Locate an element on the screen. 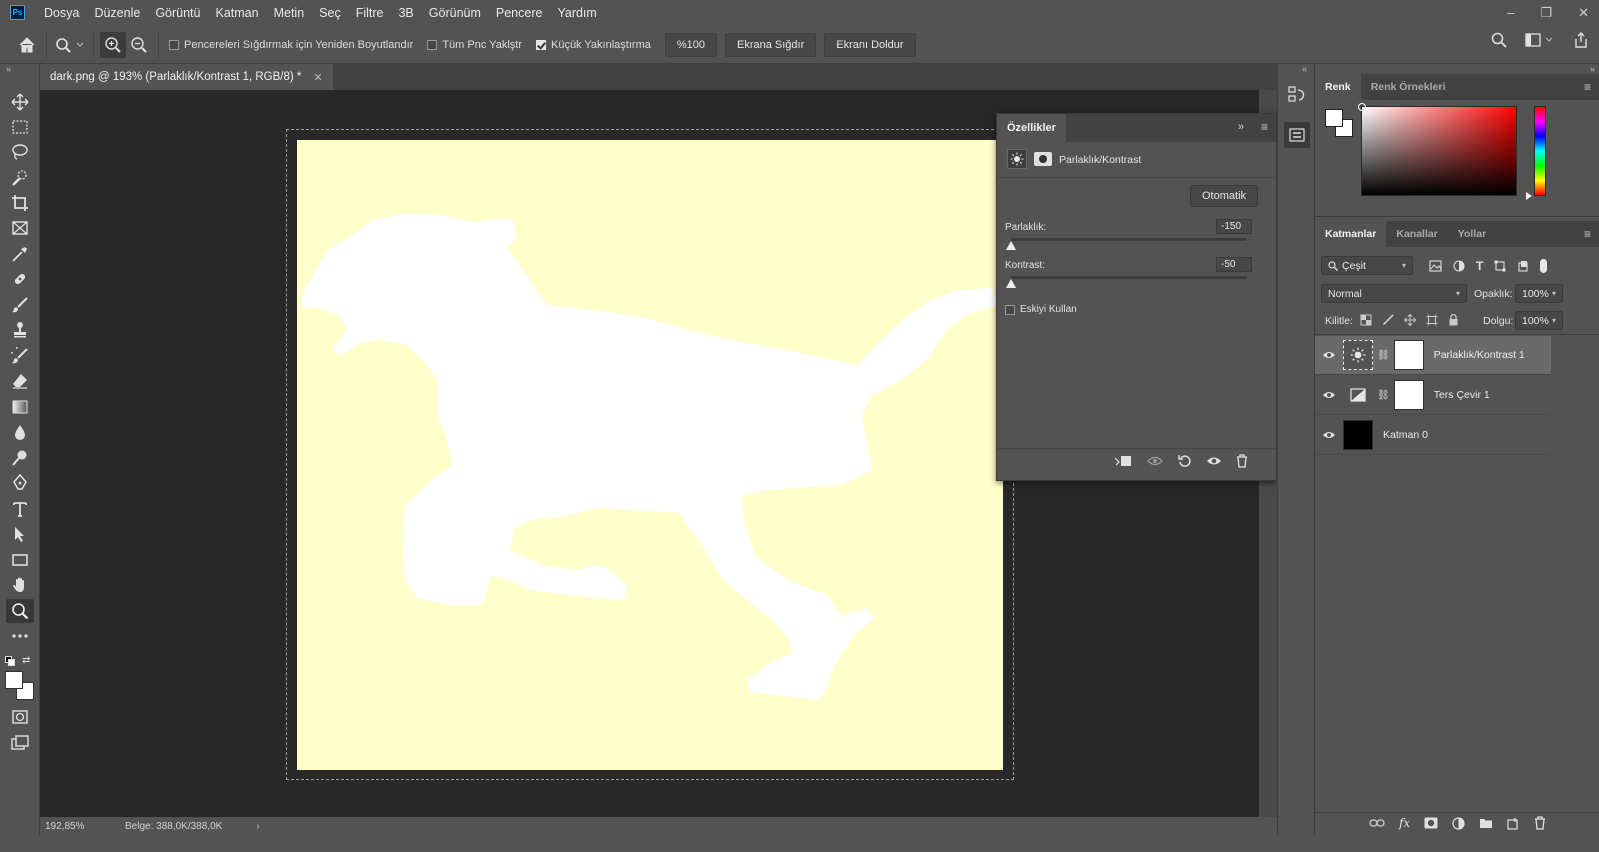 The width and height of the screenshot is (1599, 852). menu-view: Görünüm is located at coordinates (455, 13).